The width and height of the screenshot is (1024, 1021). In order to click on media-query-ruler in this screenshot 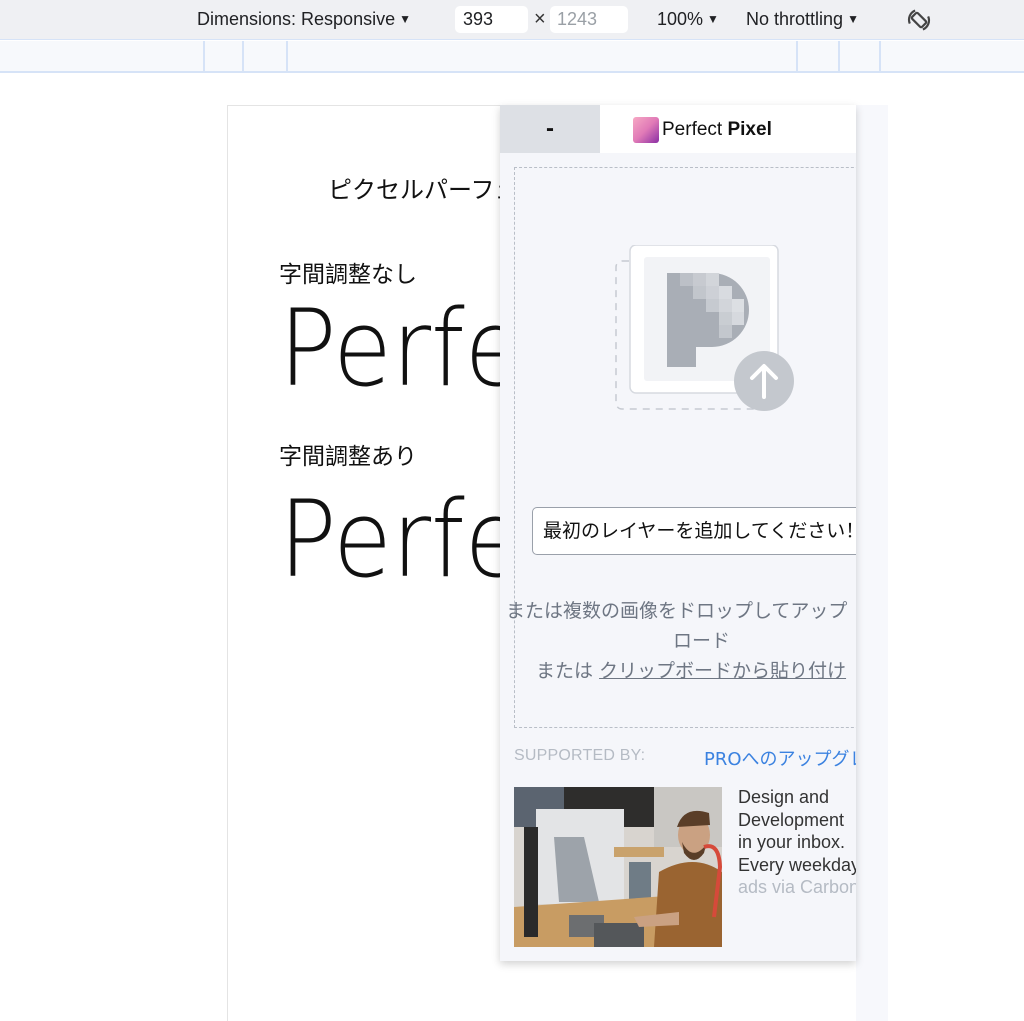, I will do `click(512, 57)`.